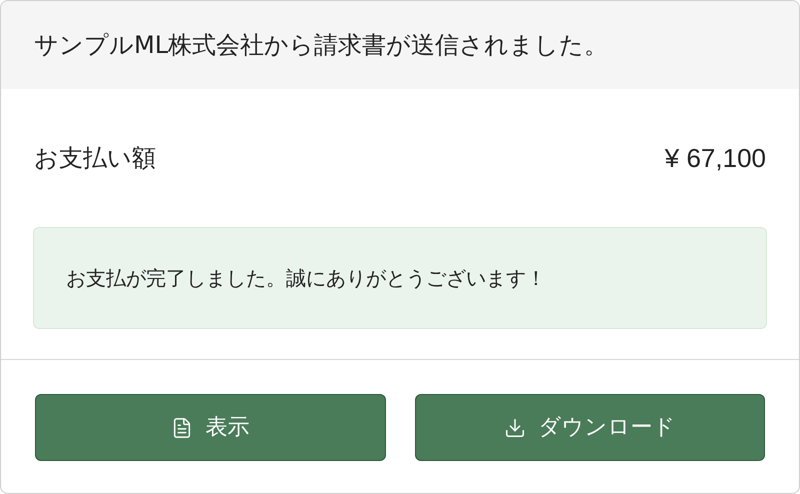 The image size is (800, 494). Describe the element at coordinates (210, 427) in the screenshot. I see `view-button: 表示` at that location.